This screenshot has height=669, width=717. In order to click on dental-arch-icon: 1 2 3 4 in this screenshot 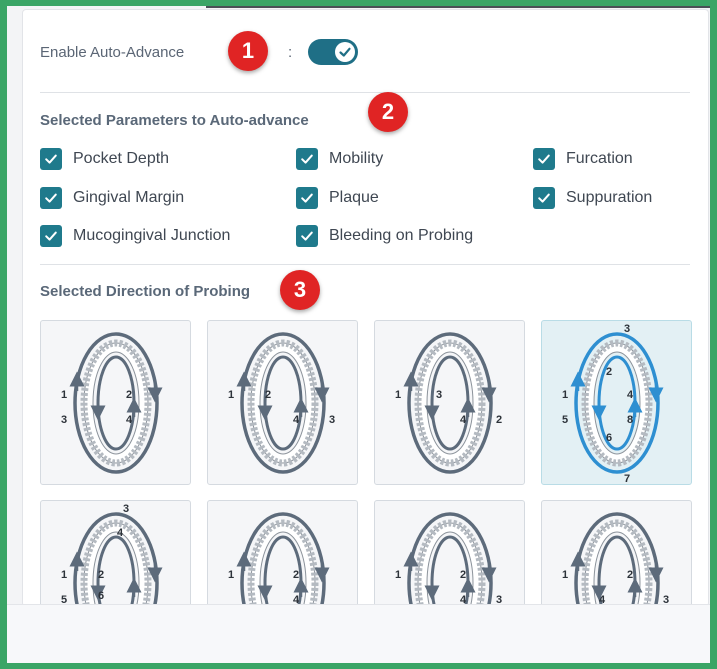, I will do `click(112, 403)`.